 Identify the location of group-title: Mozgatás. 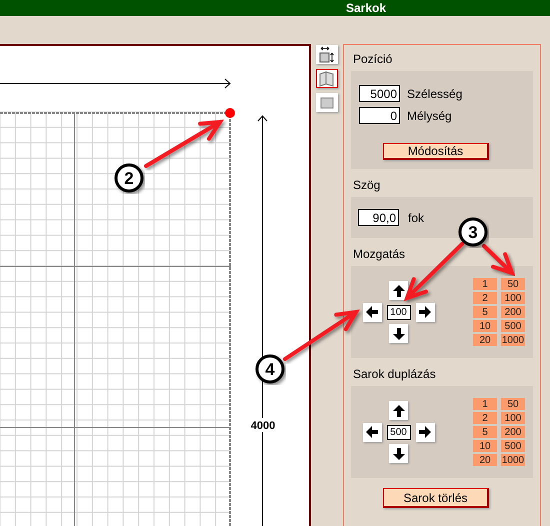
(379, 254).